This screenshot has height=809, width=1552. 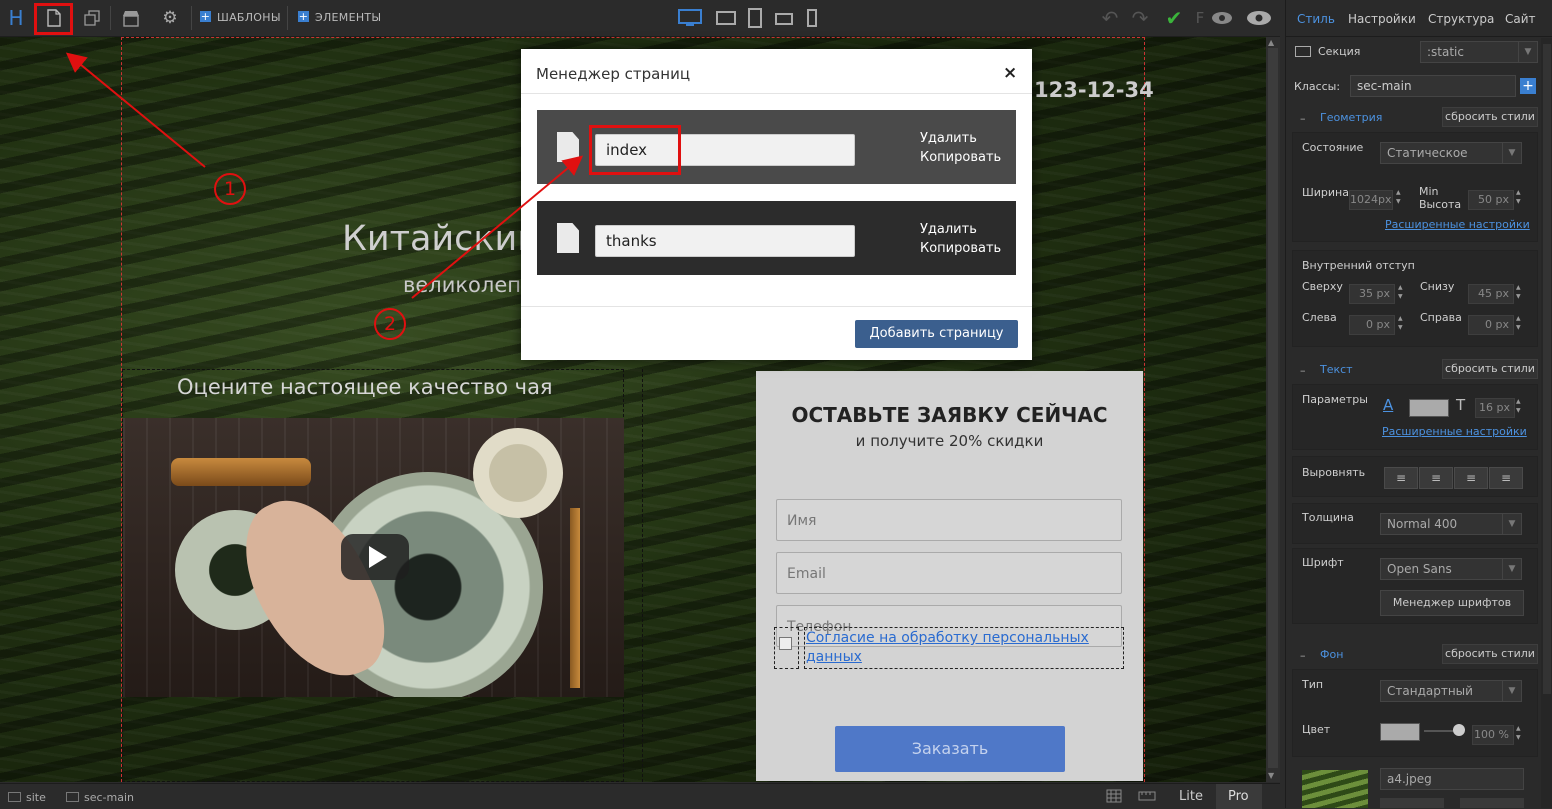 I want to click on state-select: Статическое ▼, so click(x=1451, y=153).